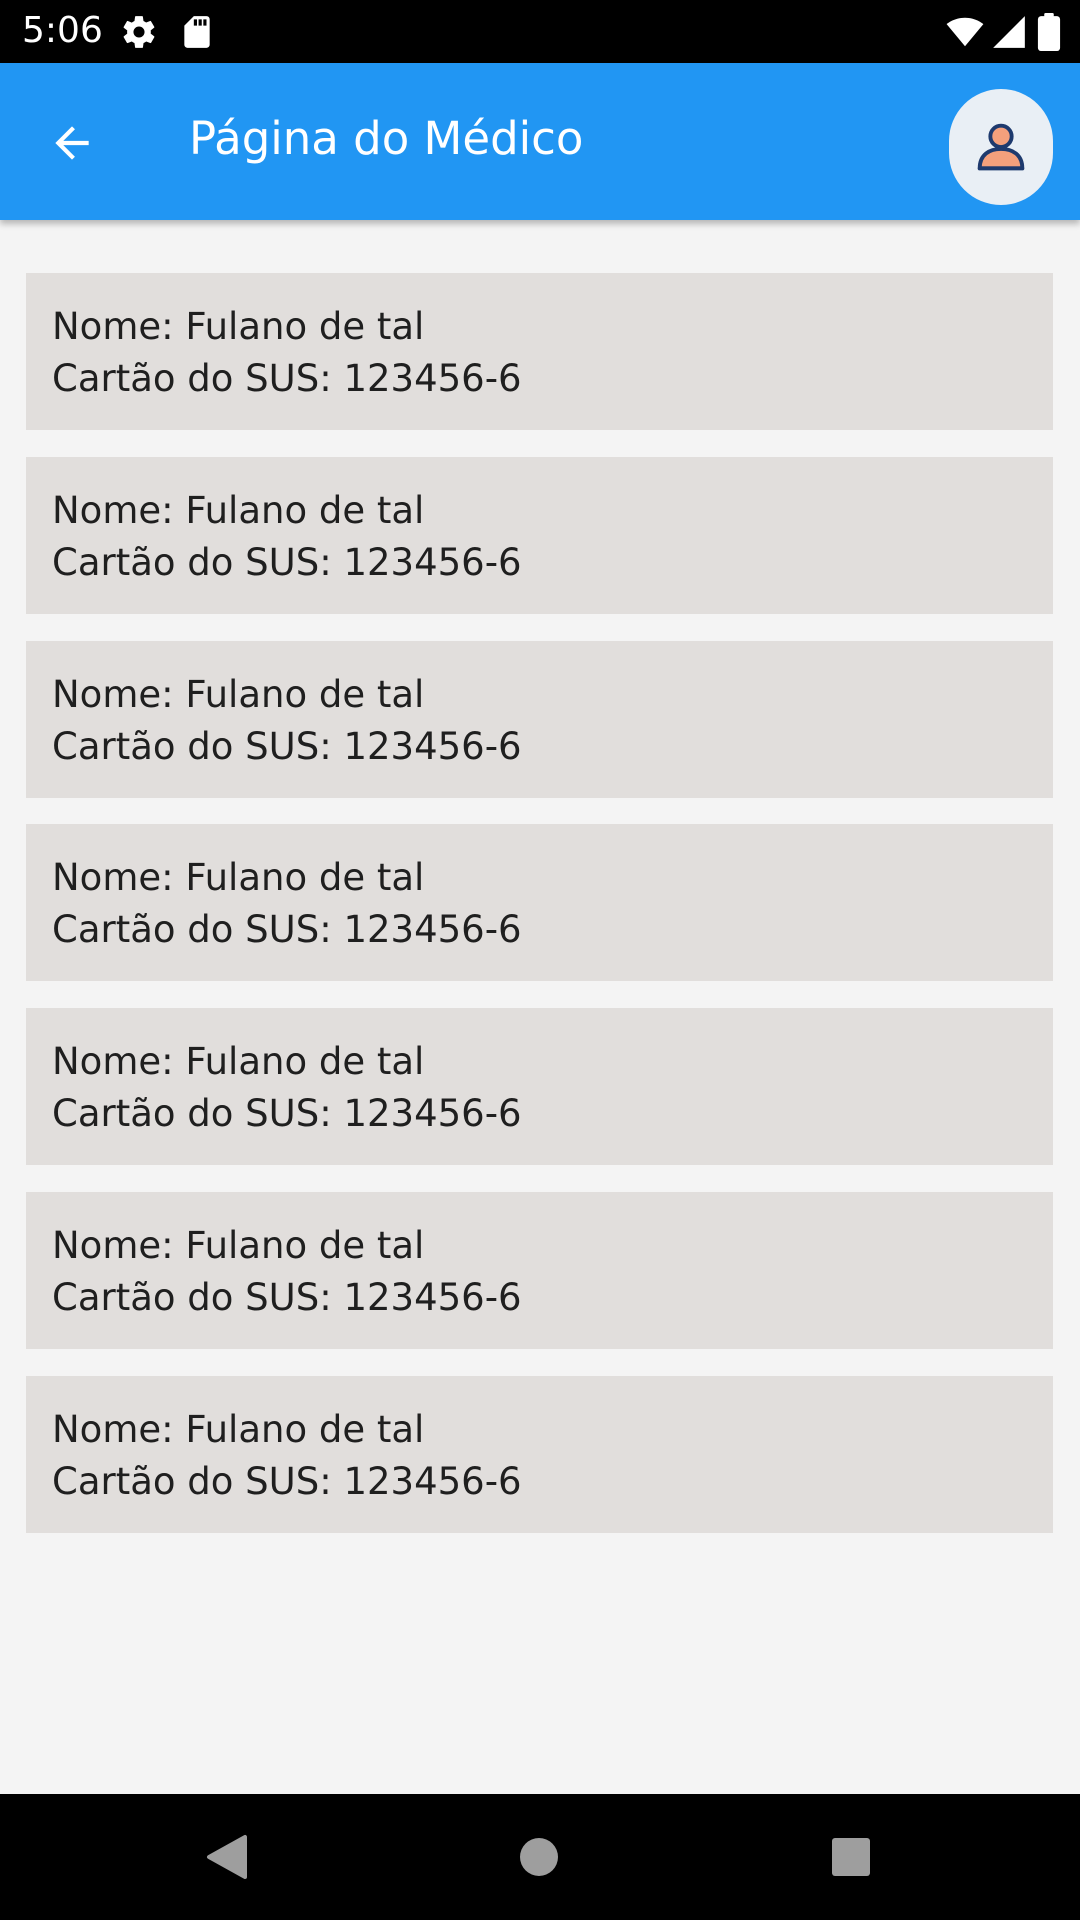 The width and height of the screenshot is (1080, 1920). What do you see at coordinates (386, 138) in the screenshot?
I see `page-title: Página do Médico` at bounding box center [386, 138].